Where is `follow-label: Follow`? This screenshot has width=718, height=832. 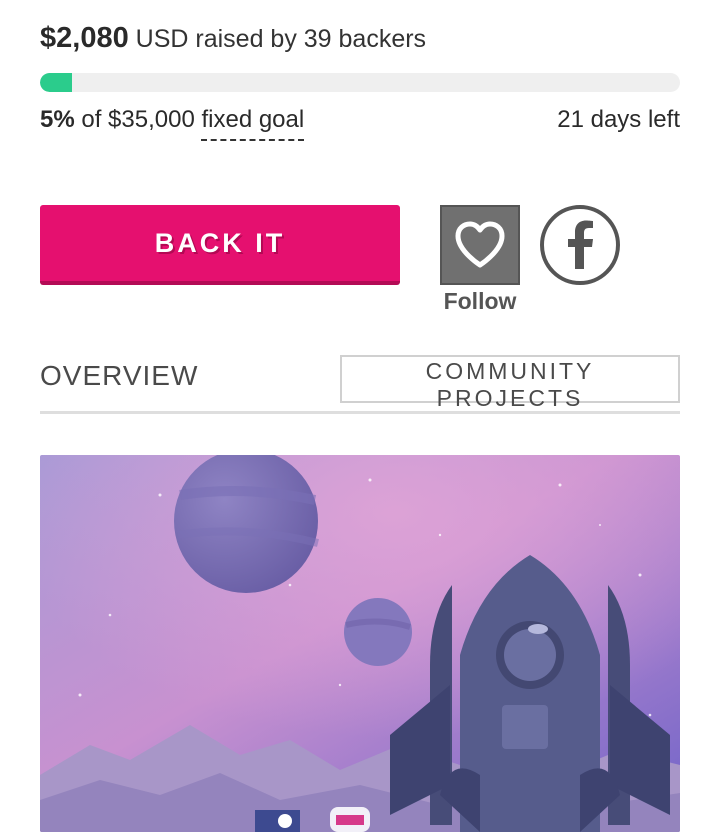 follow-label: Follow is located at coordinates (480, 301).